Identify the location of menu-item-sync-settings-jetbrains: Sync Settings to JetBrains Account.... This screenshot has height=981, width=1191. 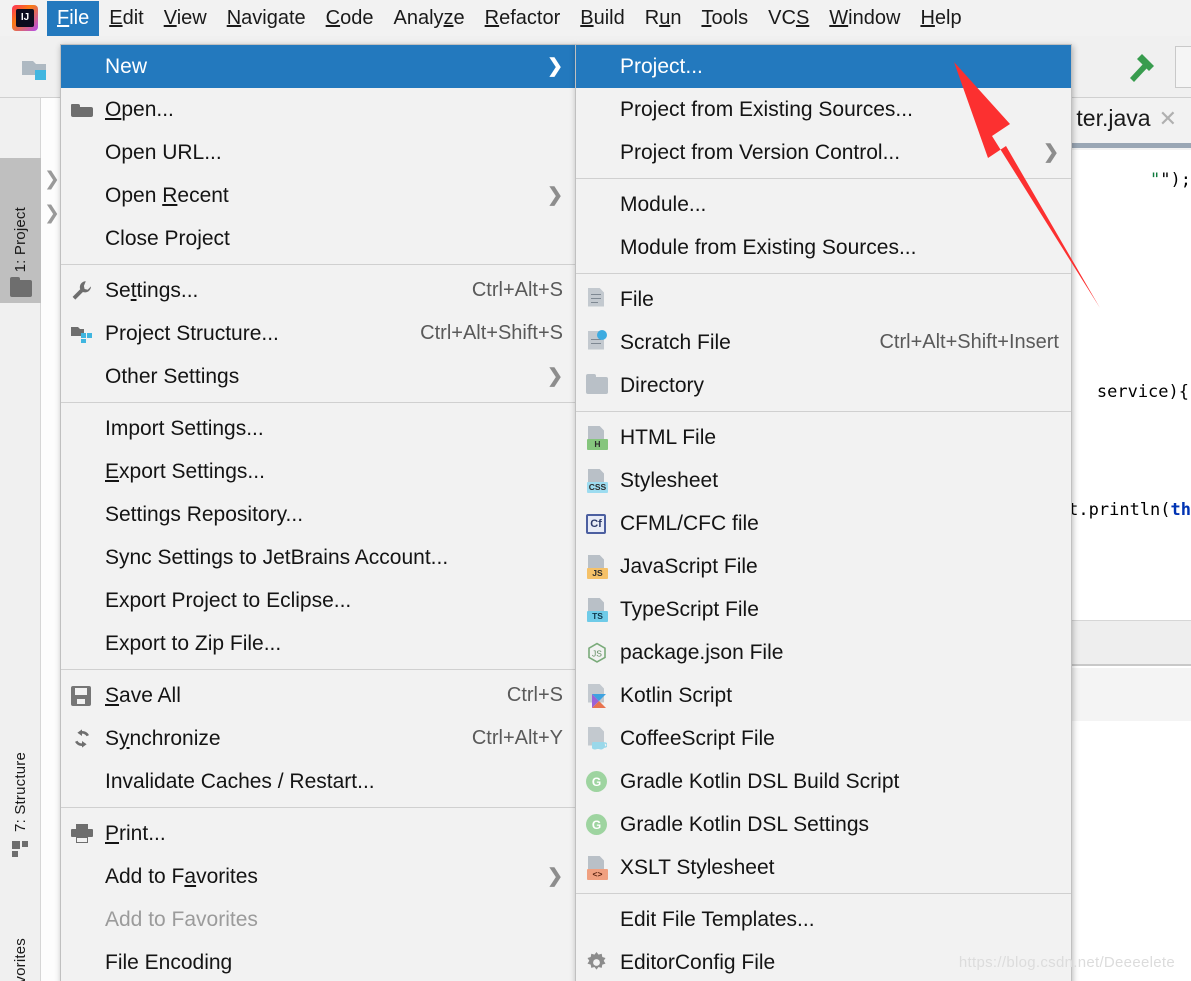
(318, 557).